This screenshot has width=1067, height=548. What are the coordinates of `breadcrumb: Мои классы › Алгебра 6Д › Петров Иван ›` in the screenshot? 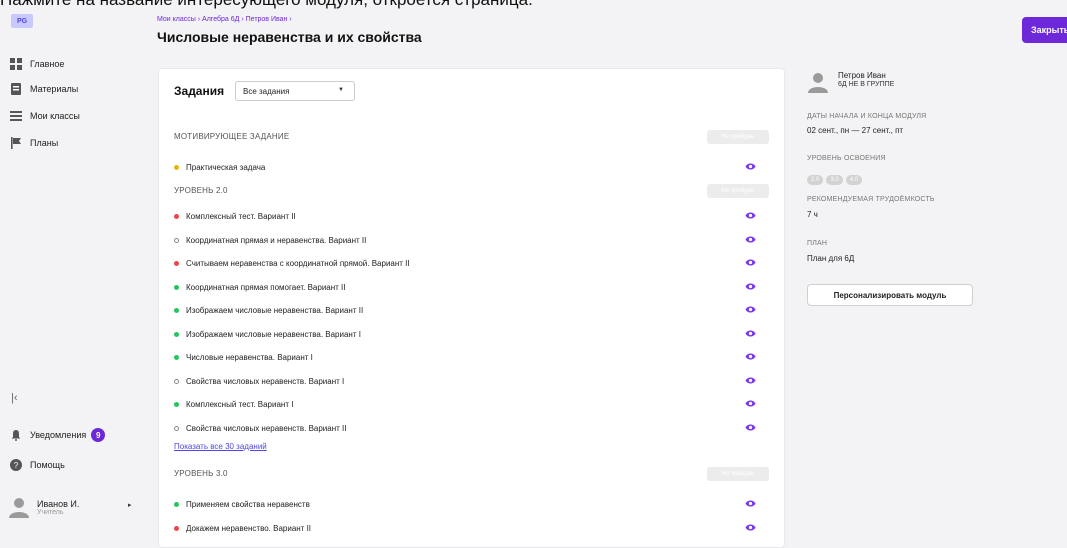 It's located at (224, 19).